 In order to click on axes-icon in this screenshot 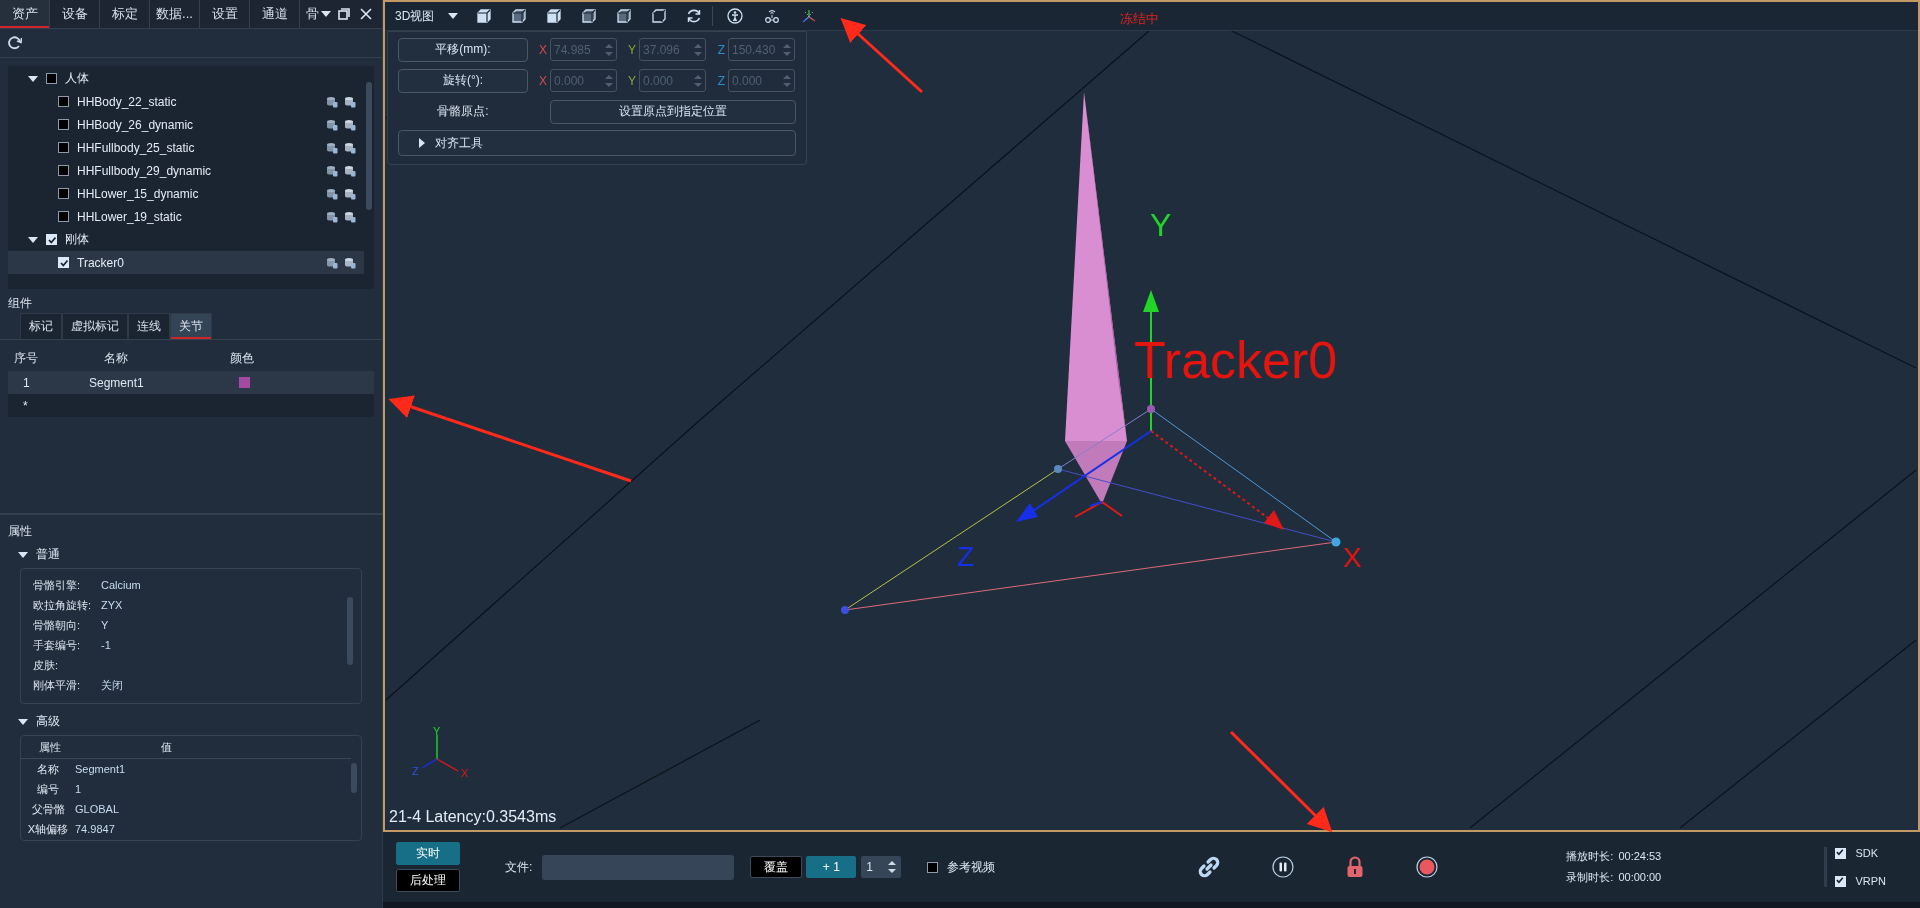, I will do `click(809, 16)`.